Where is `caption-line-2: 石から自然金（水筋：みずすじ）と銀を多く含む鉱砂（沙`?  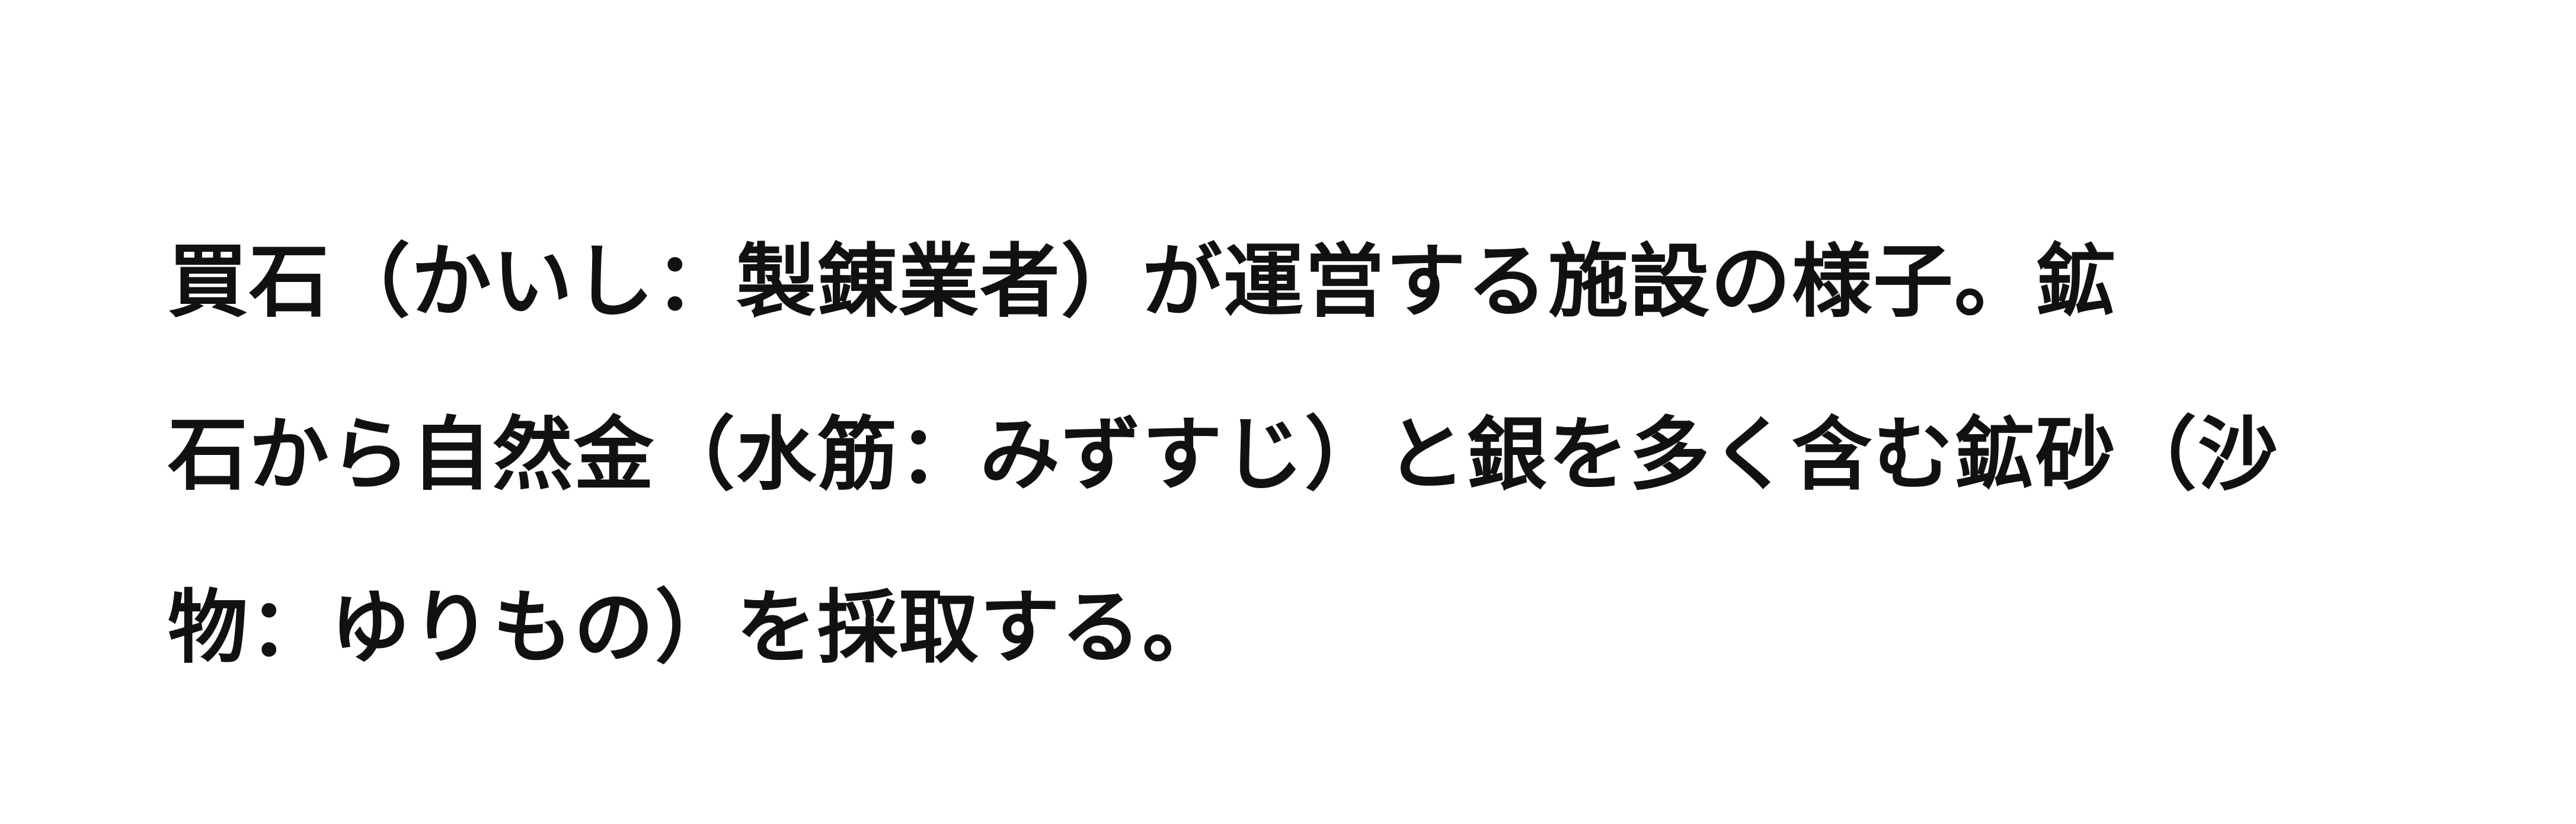 caption-line-2: 石から自然金（水筋：みずすじ）と銀を多く含む鉱砂（沙 is located at coordinates (1223, 454).